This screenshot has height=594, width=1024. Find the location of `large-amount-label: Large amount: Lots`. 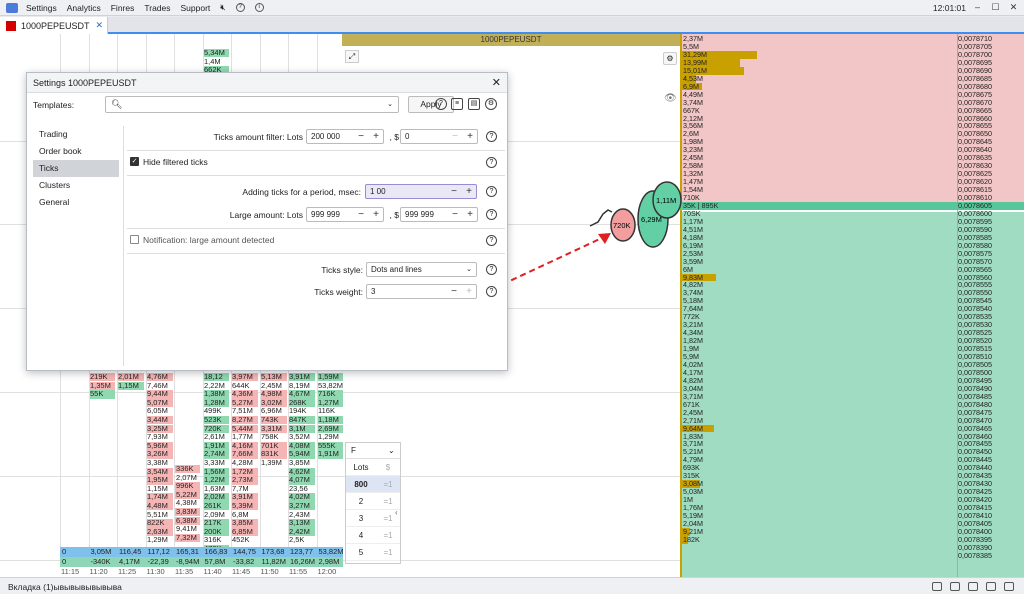

large-amount-label: Large amount: Lots is located at coordinates (266, 215).